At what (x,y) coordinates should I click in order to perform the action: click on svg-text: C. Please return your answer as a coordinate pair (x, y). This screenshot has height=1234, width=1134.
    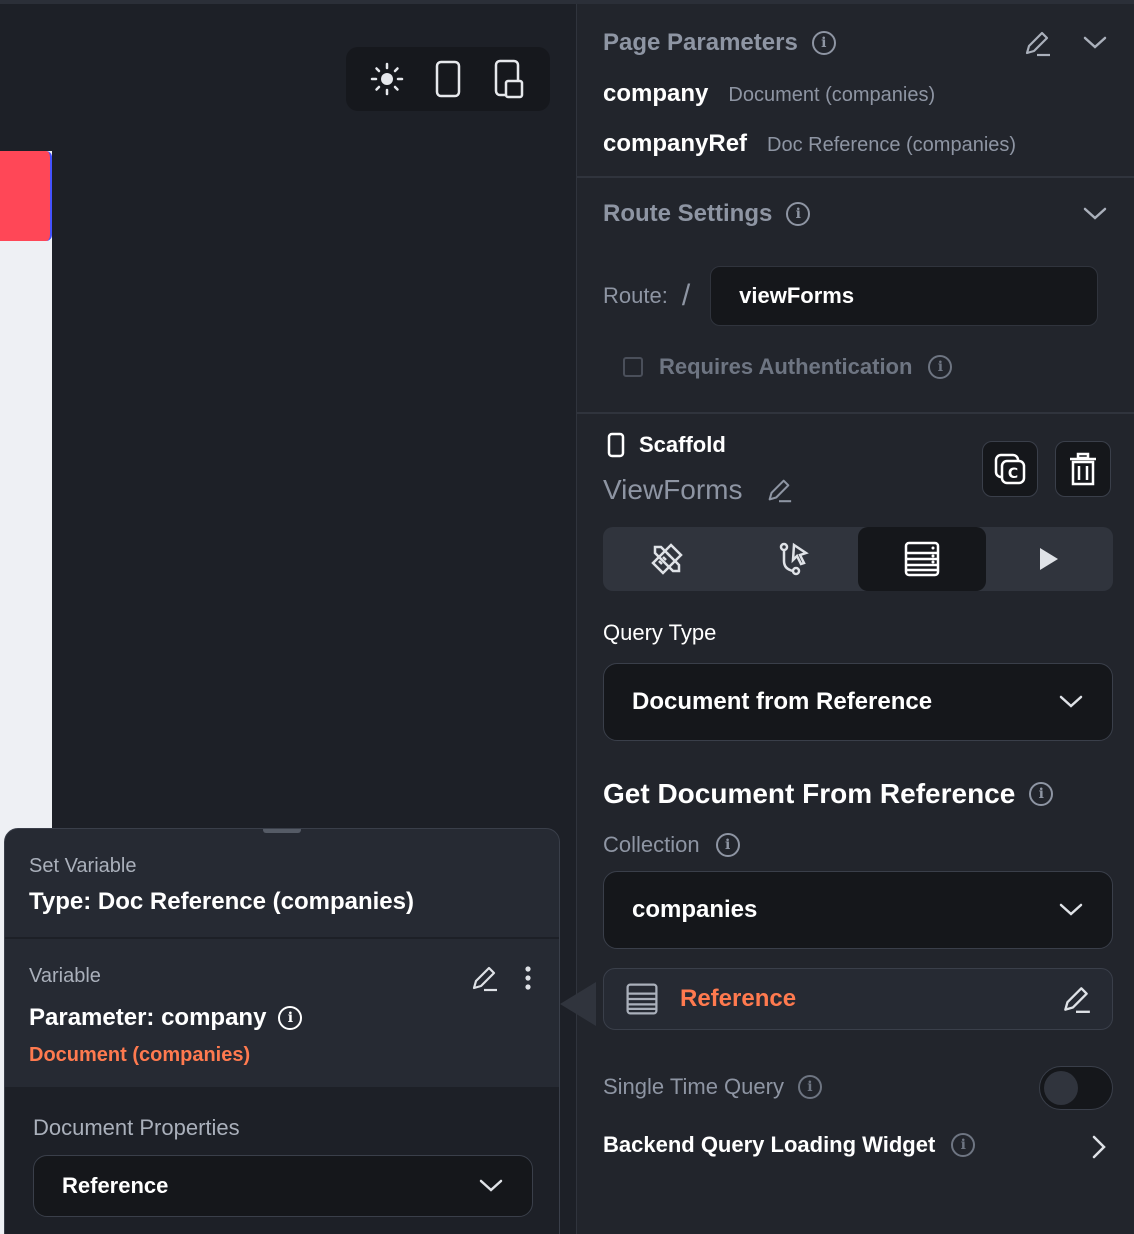
    Looking at the image, I should click on (1013, 474).